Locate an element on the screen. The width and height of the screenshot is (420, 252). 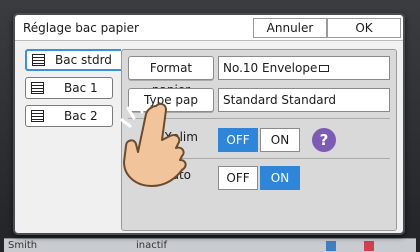
background-user-text: Smith is located at coordinates (23, 245).